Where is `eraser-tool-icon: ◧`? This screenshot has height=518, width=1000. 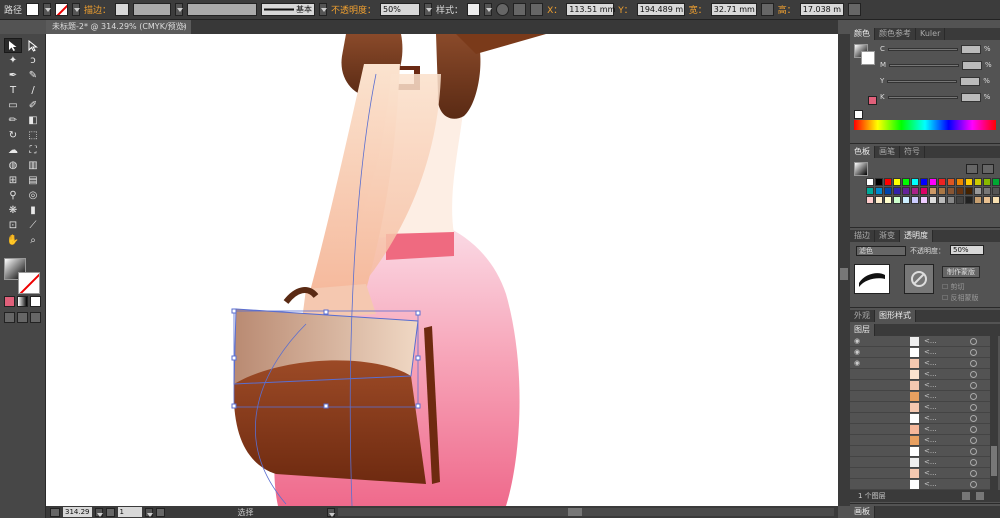 eraser-tool-icon: ◧ is located at coordinates (33, 120).